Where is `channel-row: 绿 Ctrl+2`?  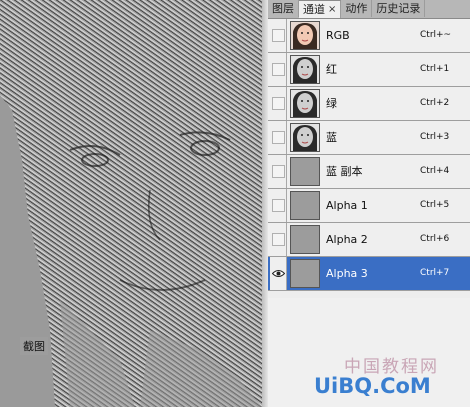 channel-row: 绿 Ctrl+2 is located at coordinates (369, 104).